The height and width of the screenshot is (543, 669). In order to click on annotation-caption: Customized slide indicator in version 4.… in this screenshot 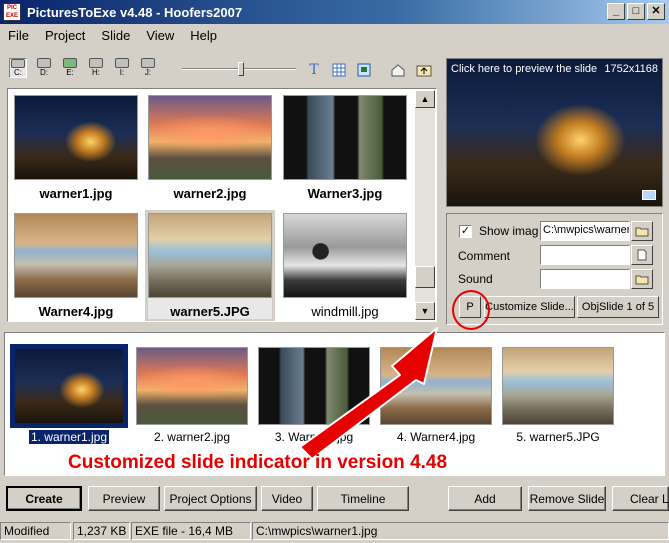, I will do `click(258, 462)`.